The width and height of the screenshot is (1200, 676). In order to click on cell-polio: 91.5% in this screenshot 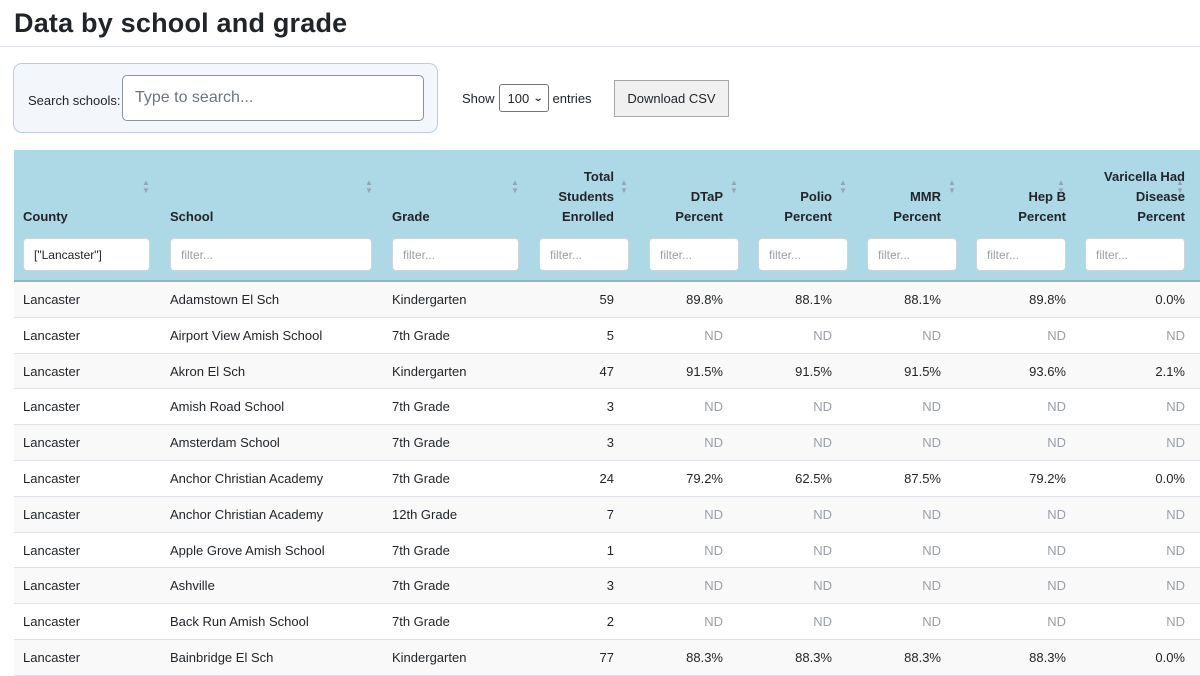, I will do `click(813, 371)`.